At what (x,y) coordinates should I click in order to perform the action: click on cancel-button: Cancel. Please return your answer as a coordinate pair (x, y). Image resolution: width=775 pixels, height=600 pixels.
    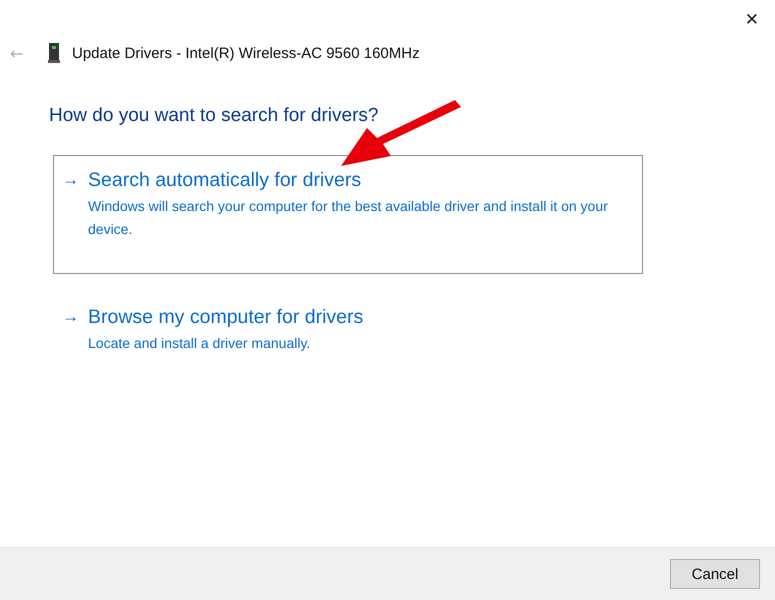
    Looking at the image, I should click on (715, 574).